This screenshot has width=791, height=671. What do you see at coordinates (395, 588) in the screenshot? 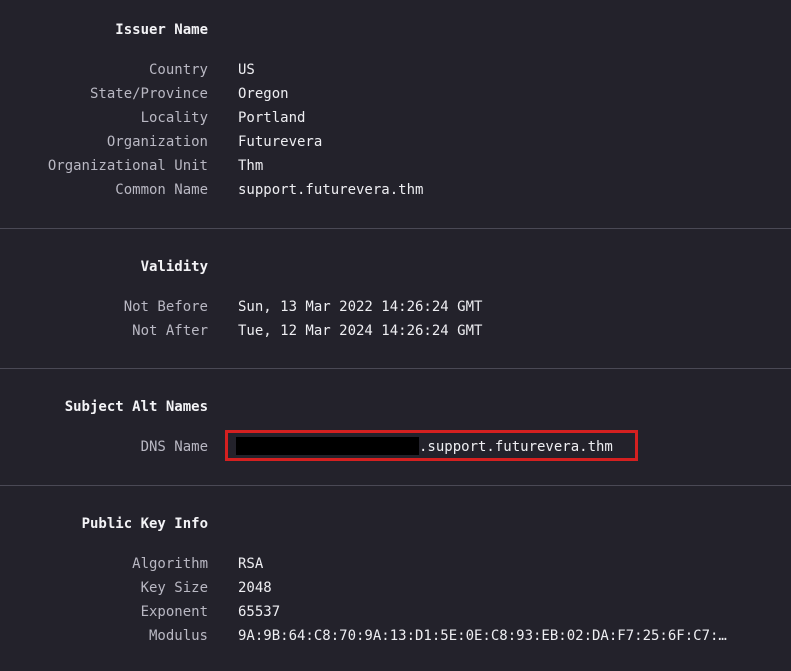
I see `pk-row-key-size: Key Size 2048` at bounding box center [395, 588].